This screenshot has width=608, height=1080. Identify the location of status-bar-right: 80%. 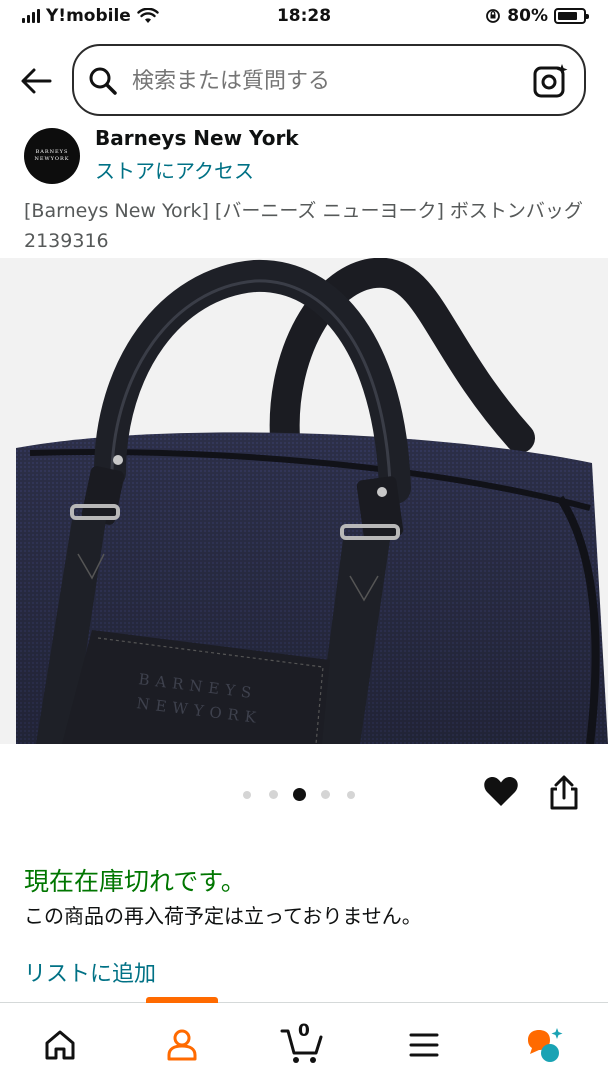
(537, 16).